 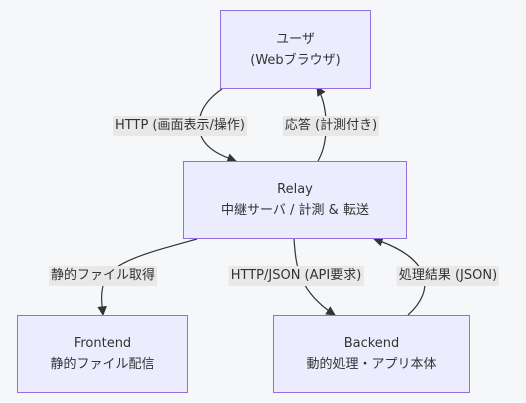 What do you see at coordinates (180, 126) in the screenshot?
I see `edge-label-user-to-relay: HTTP (画面表示/操作)` at bounding box center [180, 126].